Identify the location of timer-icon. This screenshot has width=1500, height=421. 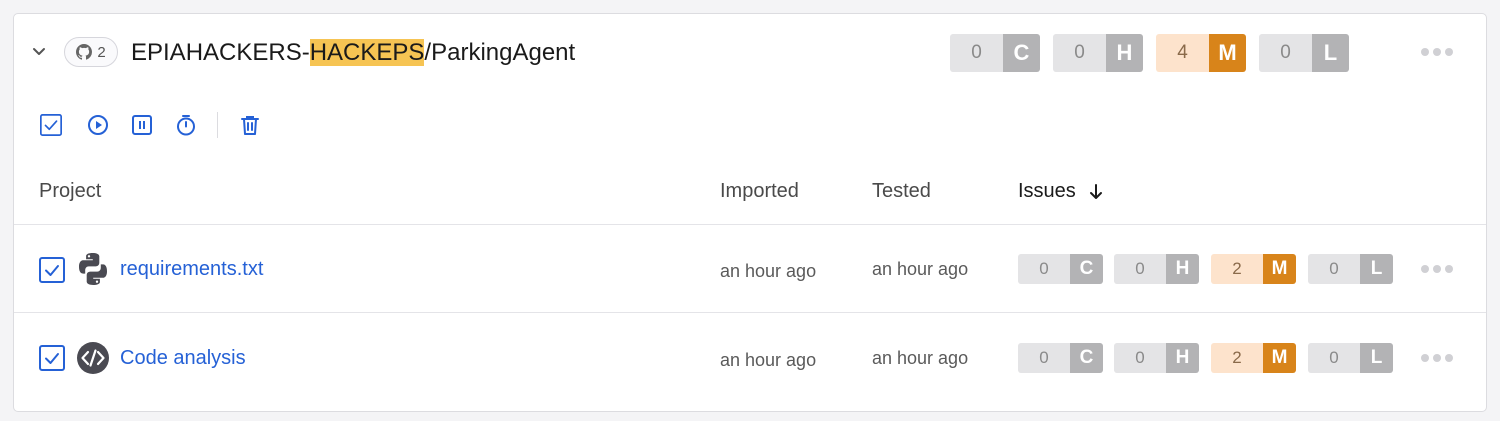
(186, 125).